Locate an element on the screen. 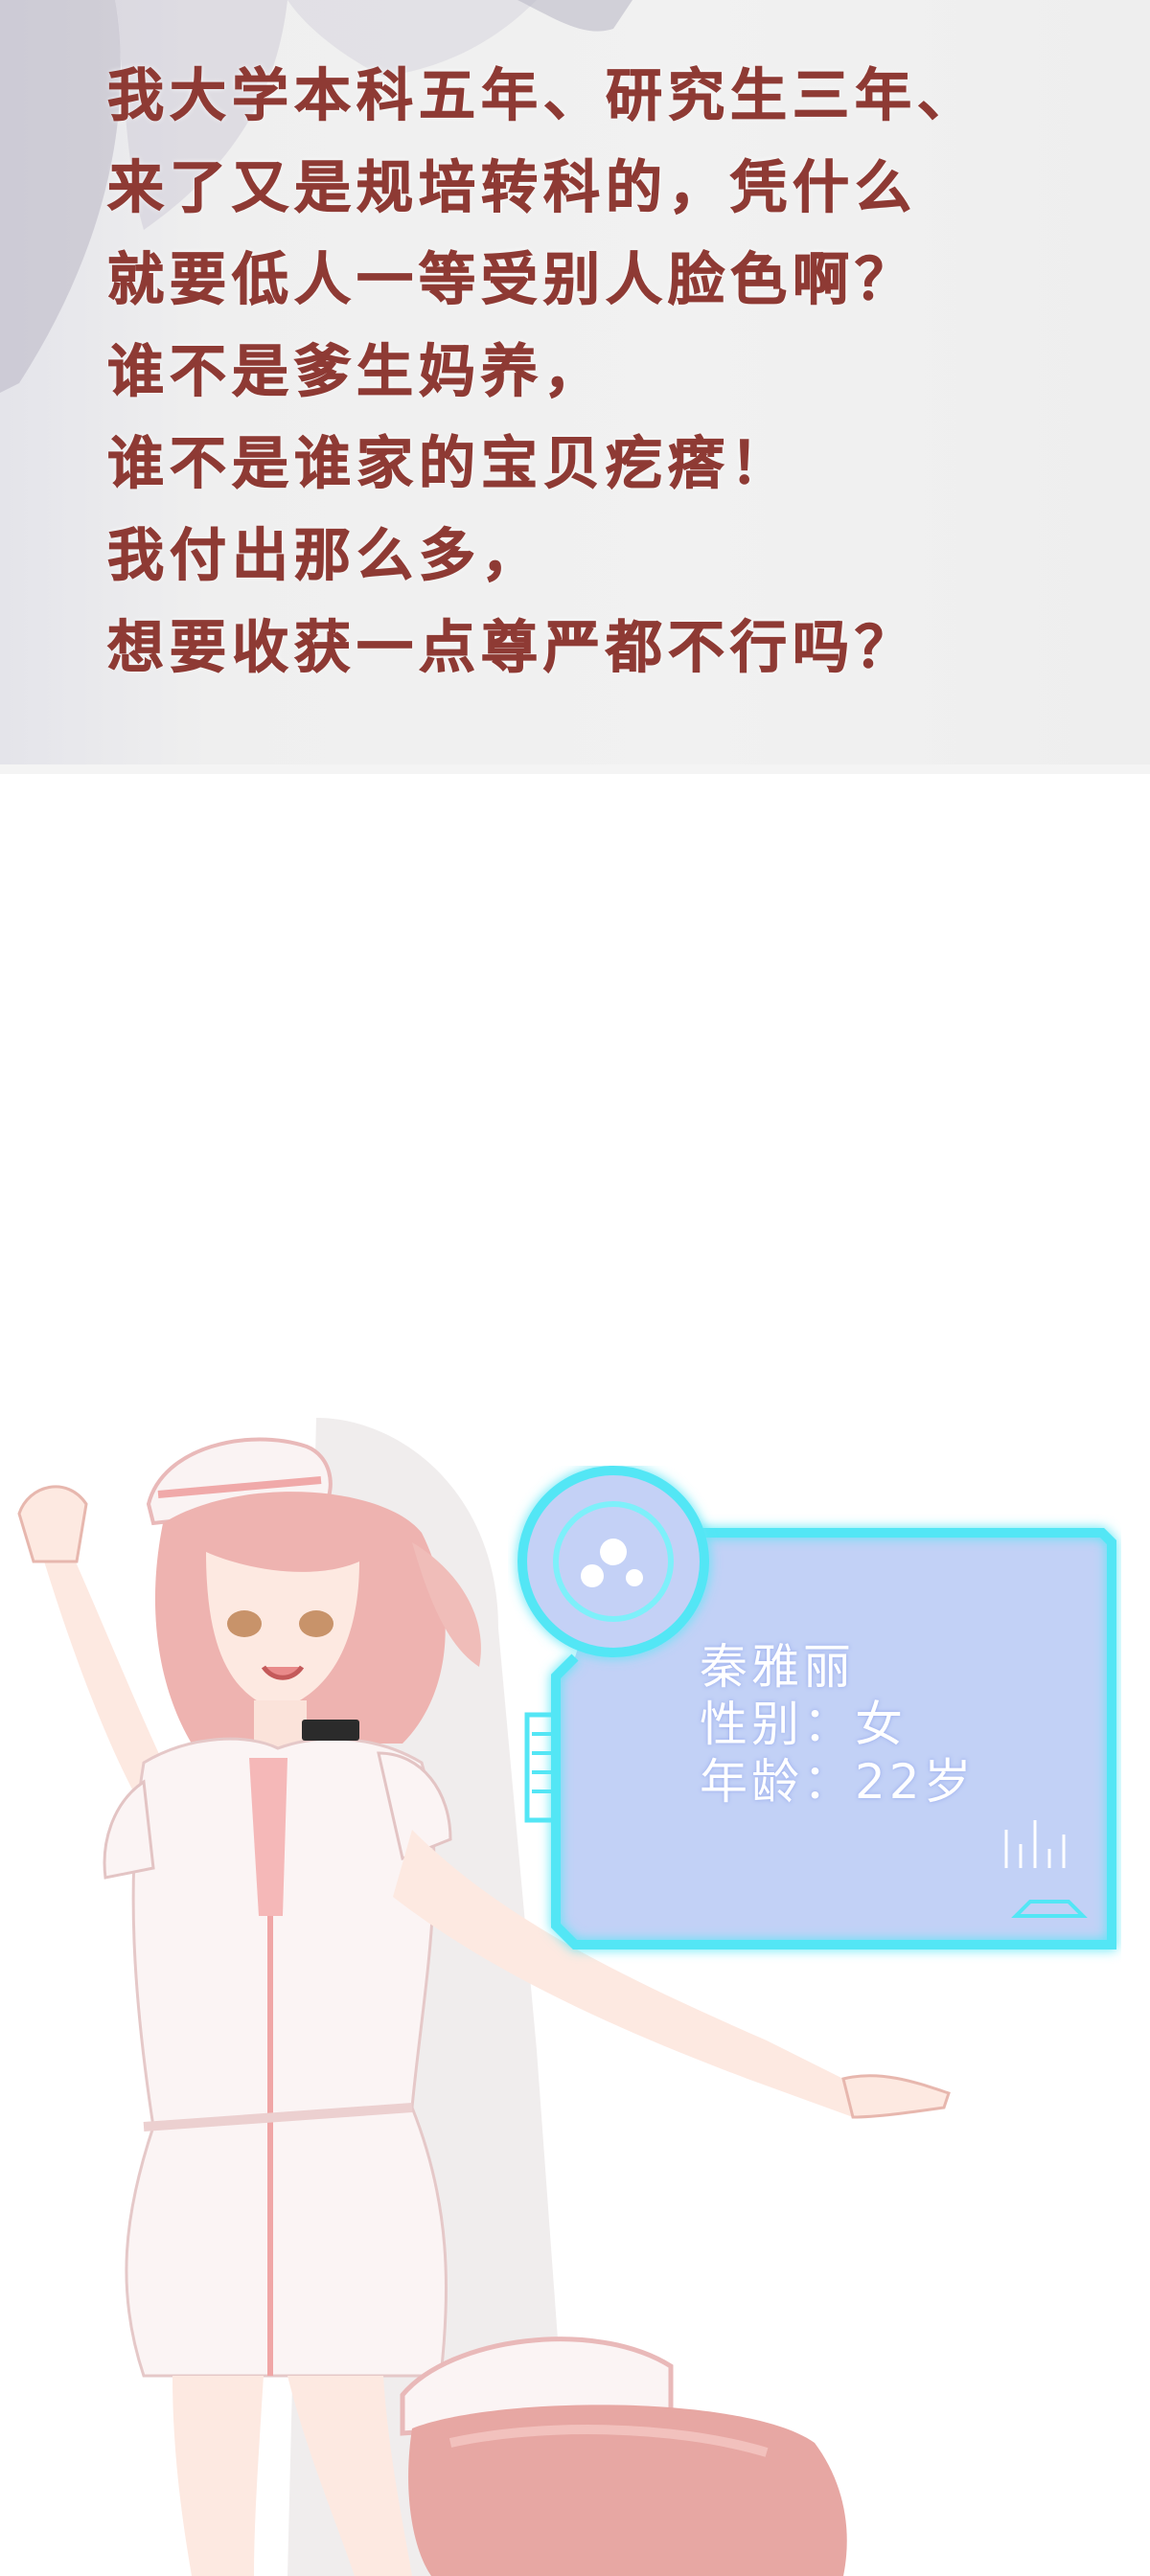 Image resolution: width=1150 pixels, height=2576 pixels. dialogue-line: 我大学本科五年、研究生三年、 is located at coordinates (543, 95).